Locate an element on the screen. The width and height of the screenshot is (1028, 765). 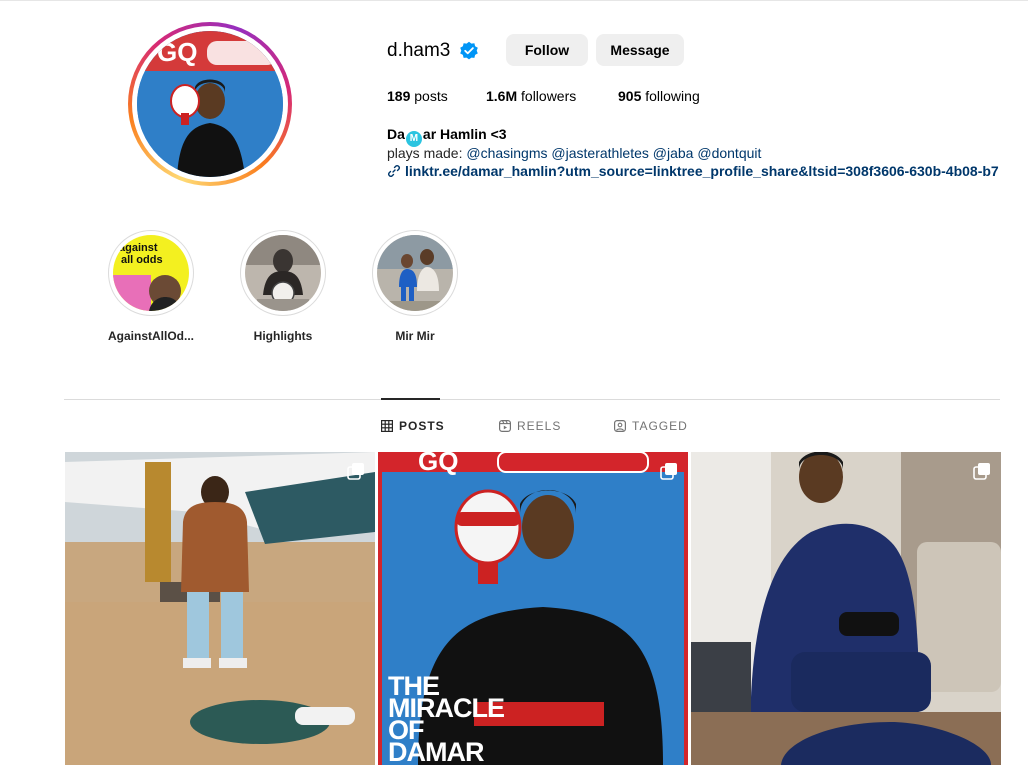
following-label: following is located at coordinates (672, 96).